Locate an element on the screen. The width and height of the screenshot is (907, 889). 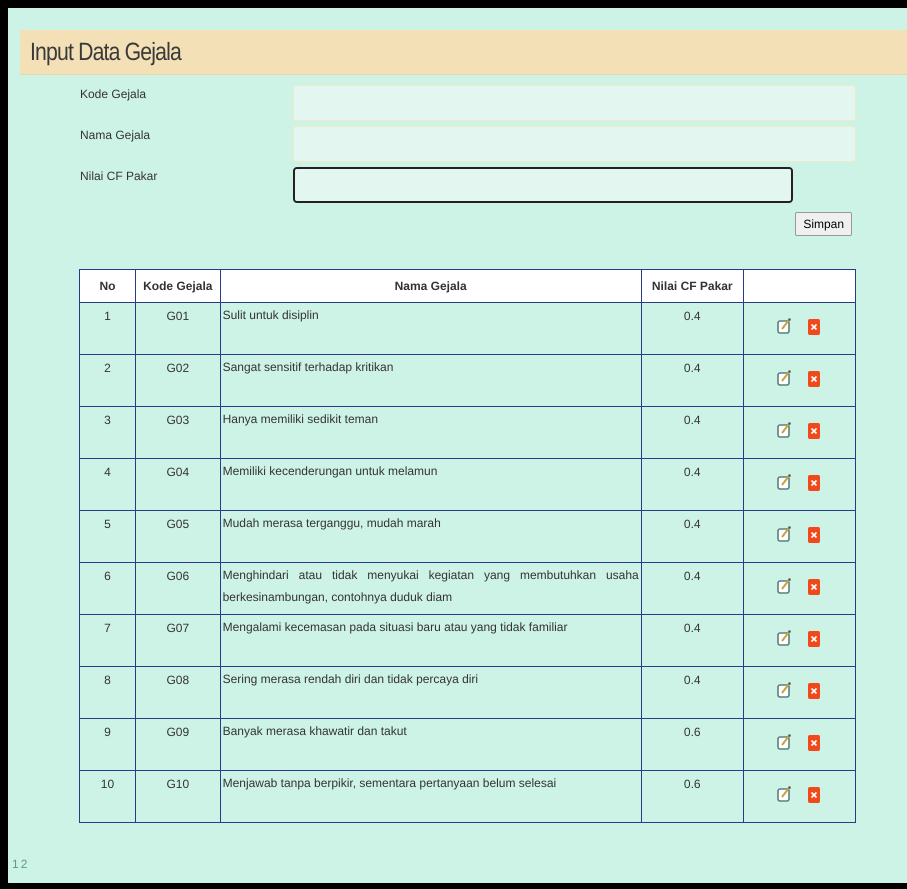
table-cell: 5 is located at coordinates (108, 536).